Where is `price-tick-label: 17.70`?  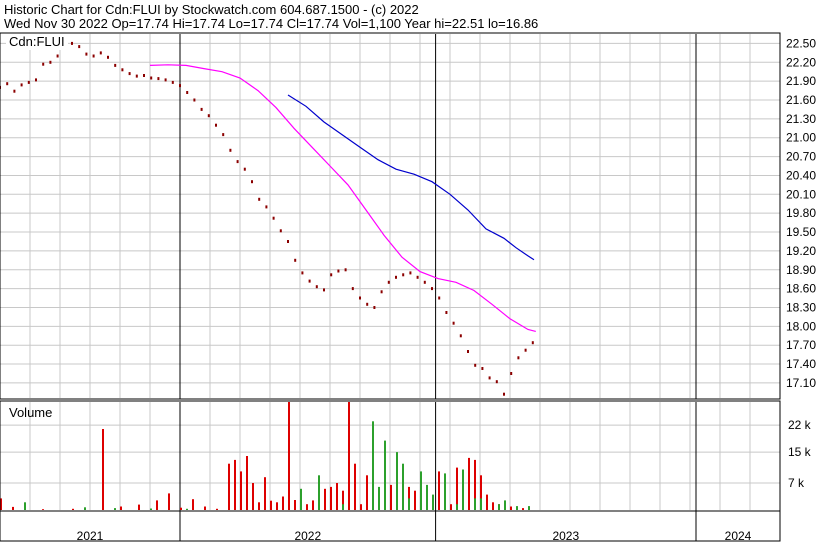 price-tick-label: 17.70 is located at coordinates (801, 345).